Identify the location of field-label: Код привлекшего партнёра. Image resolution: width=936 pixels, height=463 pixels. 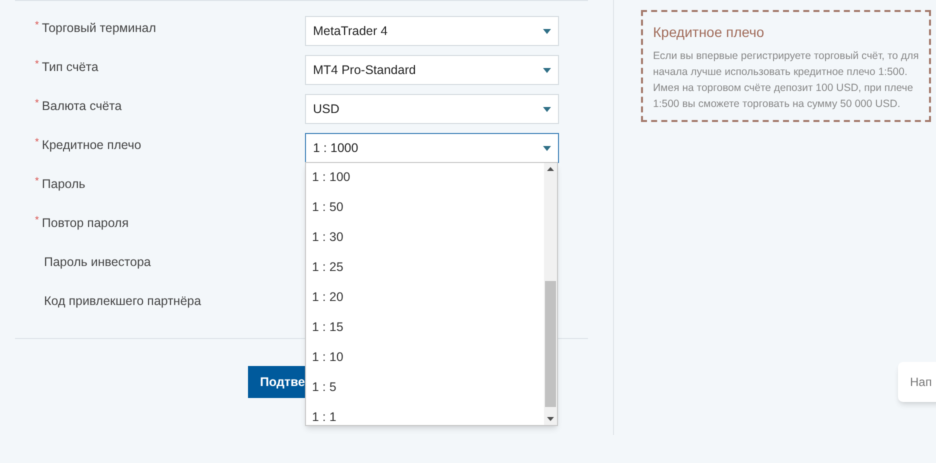
(123, 301).